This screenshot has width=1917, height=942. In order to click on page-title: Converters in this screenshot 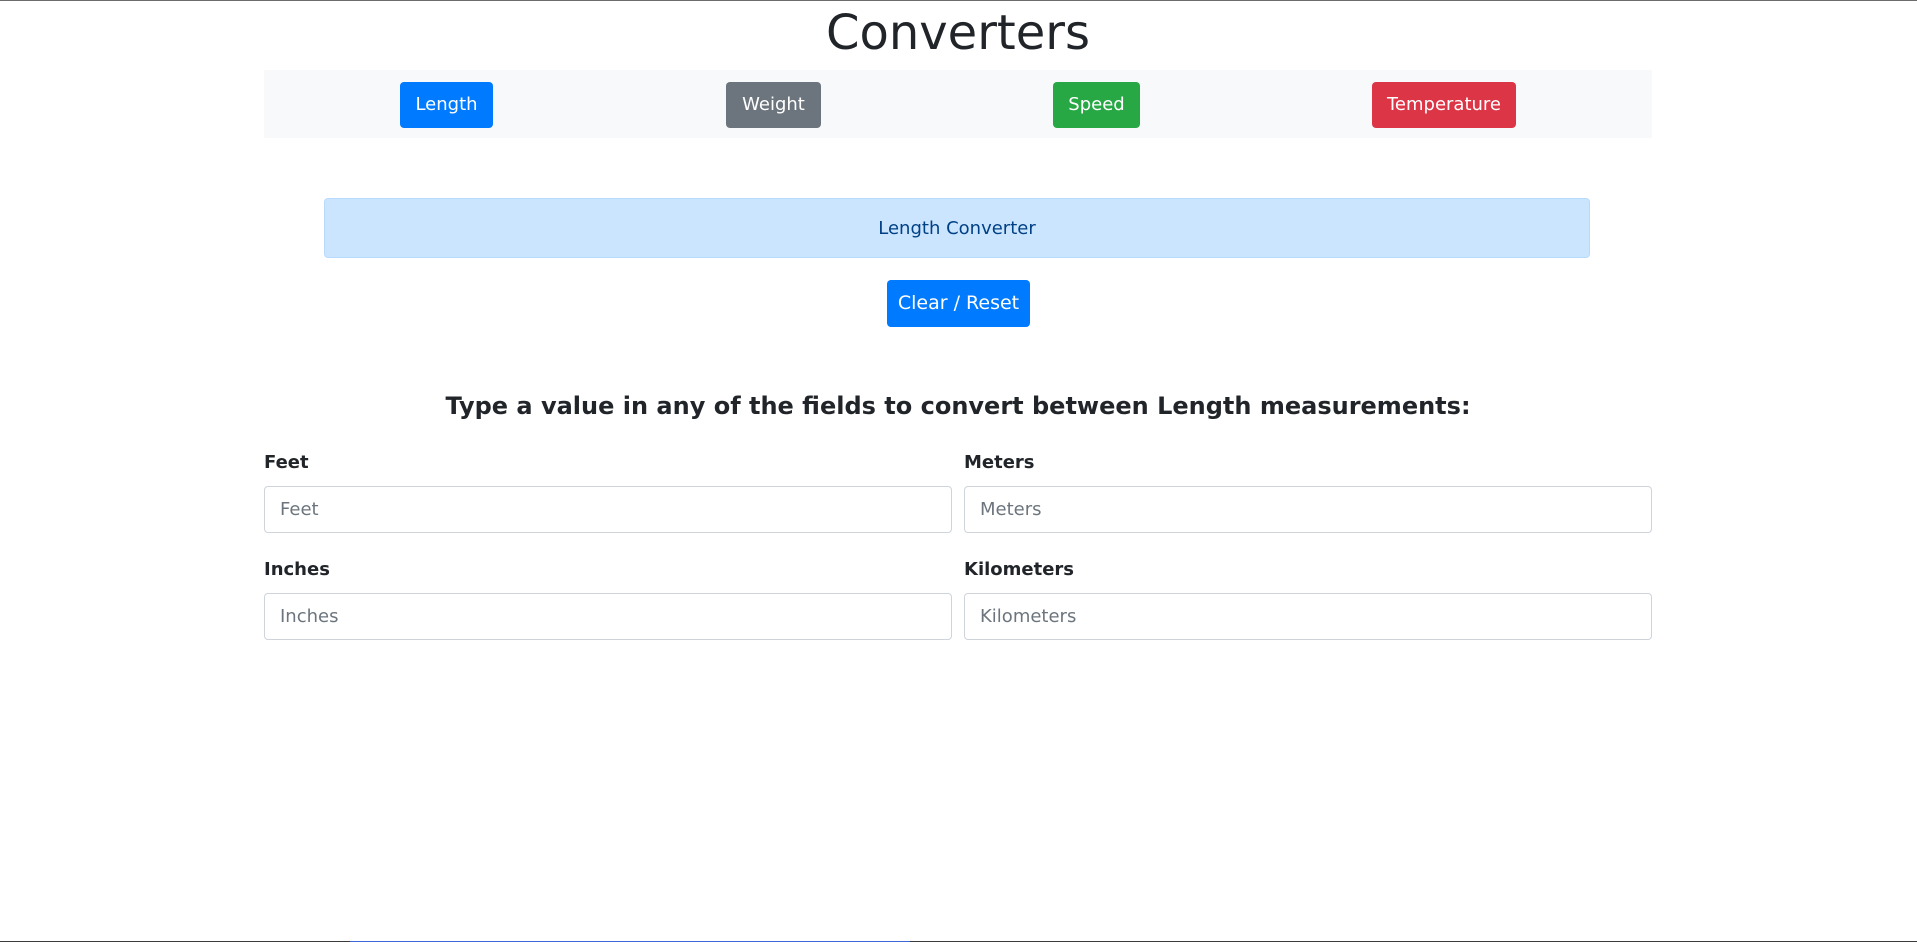, I will do `click(958, 33)`.